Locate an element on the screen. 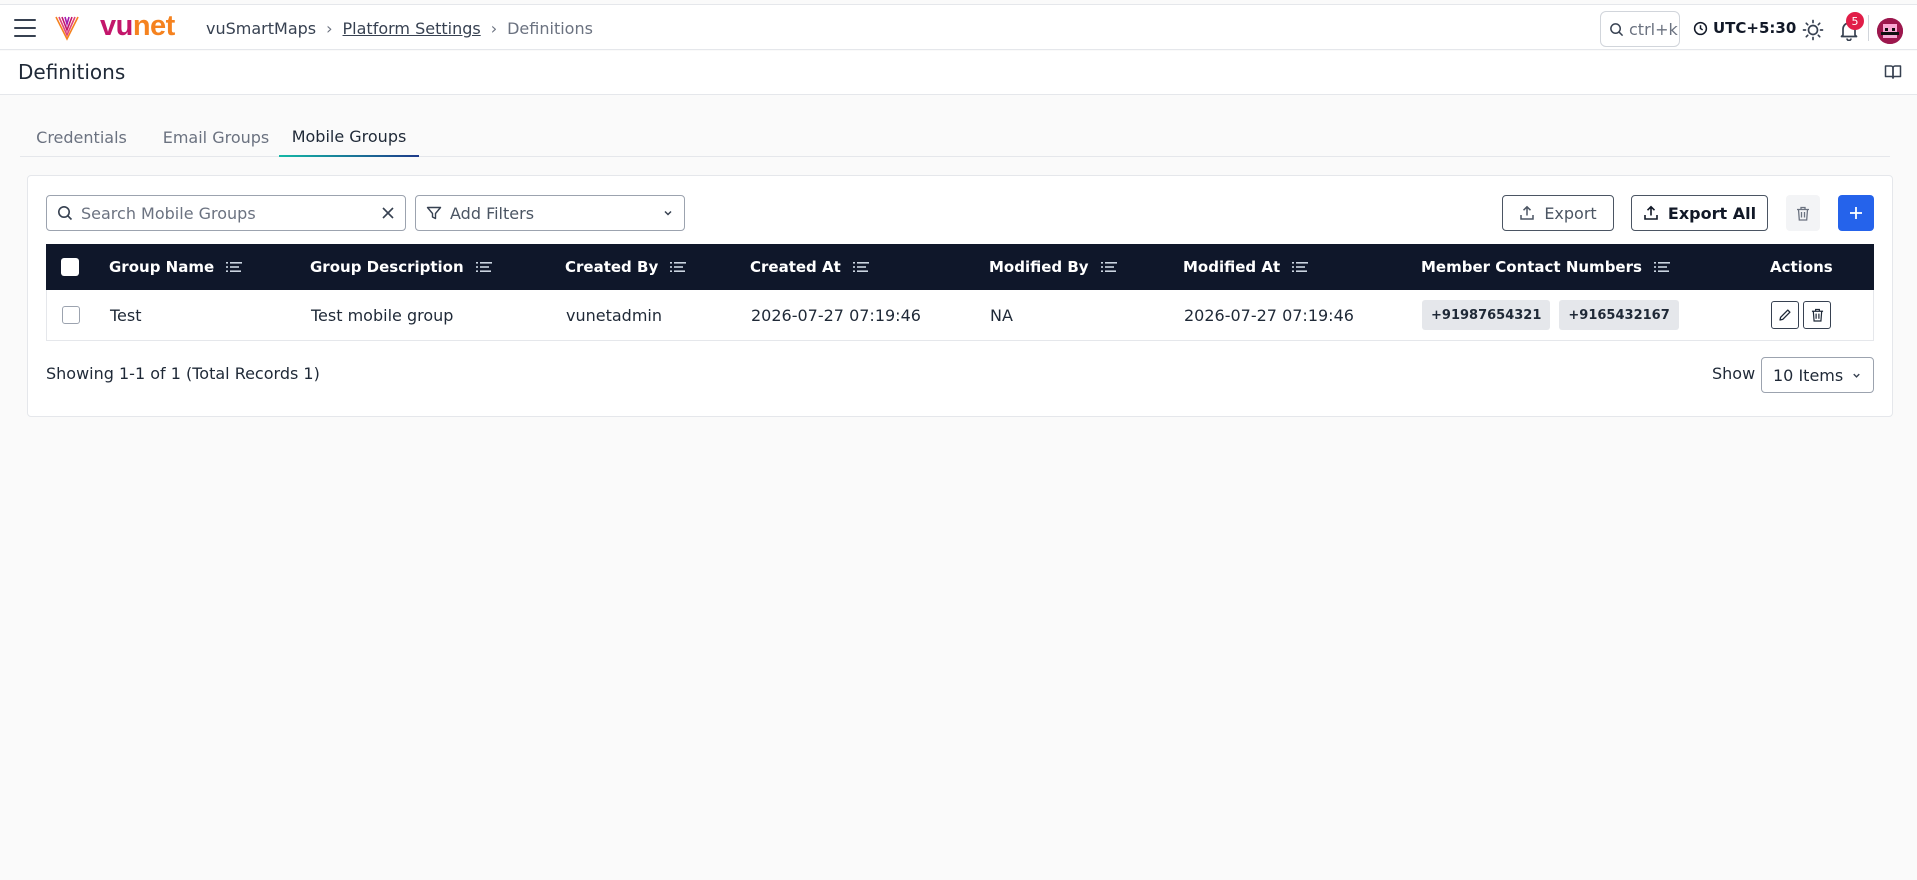 Image resolution: width=1917 pixels, height=880 pixels. breadcrumb-platform-settings: Platform Settings is located at coordinates (412, 28).